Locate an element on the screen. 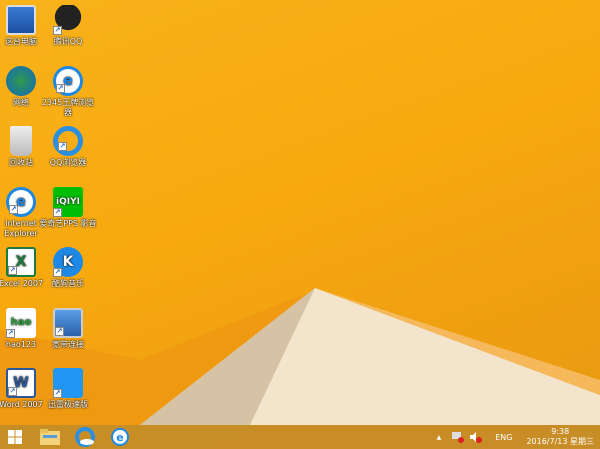  network-icon is located at coordinates (21, 80).